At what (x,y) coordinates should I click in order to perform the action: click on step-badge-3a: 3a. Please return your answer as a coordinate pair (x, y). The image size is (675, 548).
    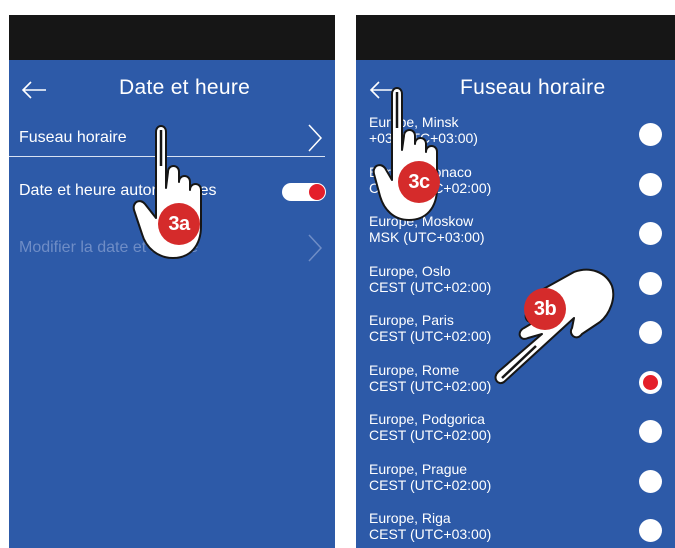
    Looking at the image, I should click on (179, 224).